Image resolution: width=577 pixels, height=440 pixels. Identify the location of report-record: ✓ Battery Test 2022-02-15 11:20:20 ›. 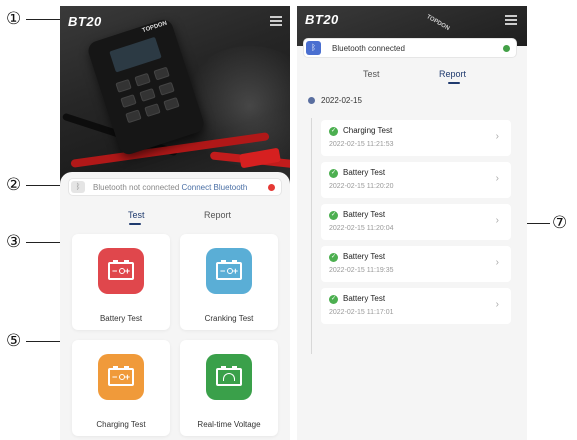
(416, 180).